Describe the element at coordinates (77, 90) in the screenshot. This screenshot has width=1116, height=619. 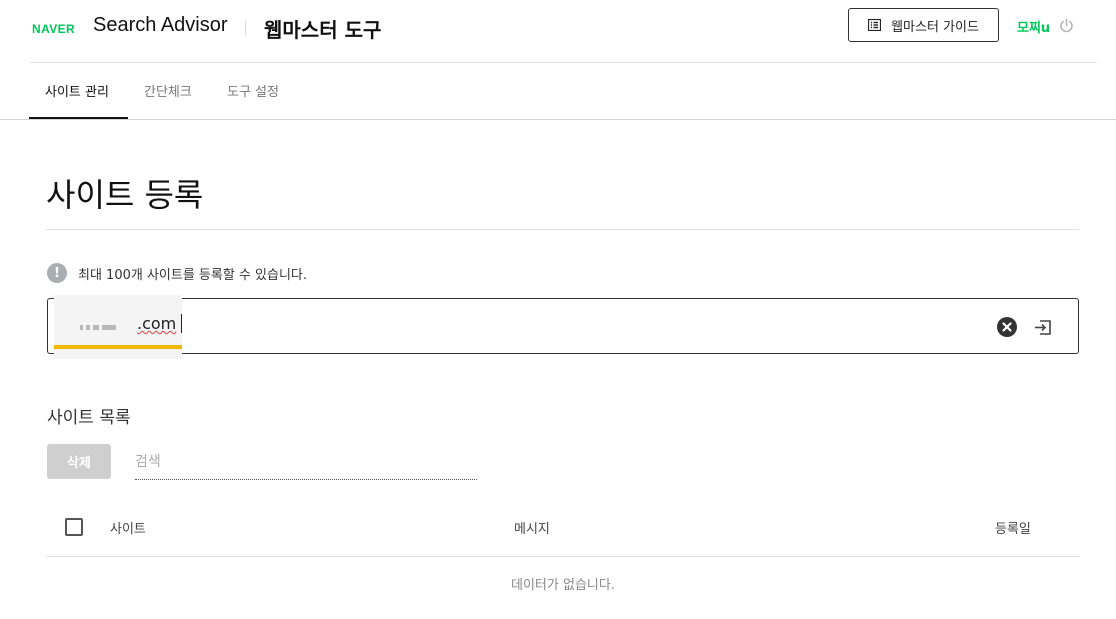
I see `tab-site-management: 사이트 관리` at that location.